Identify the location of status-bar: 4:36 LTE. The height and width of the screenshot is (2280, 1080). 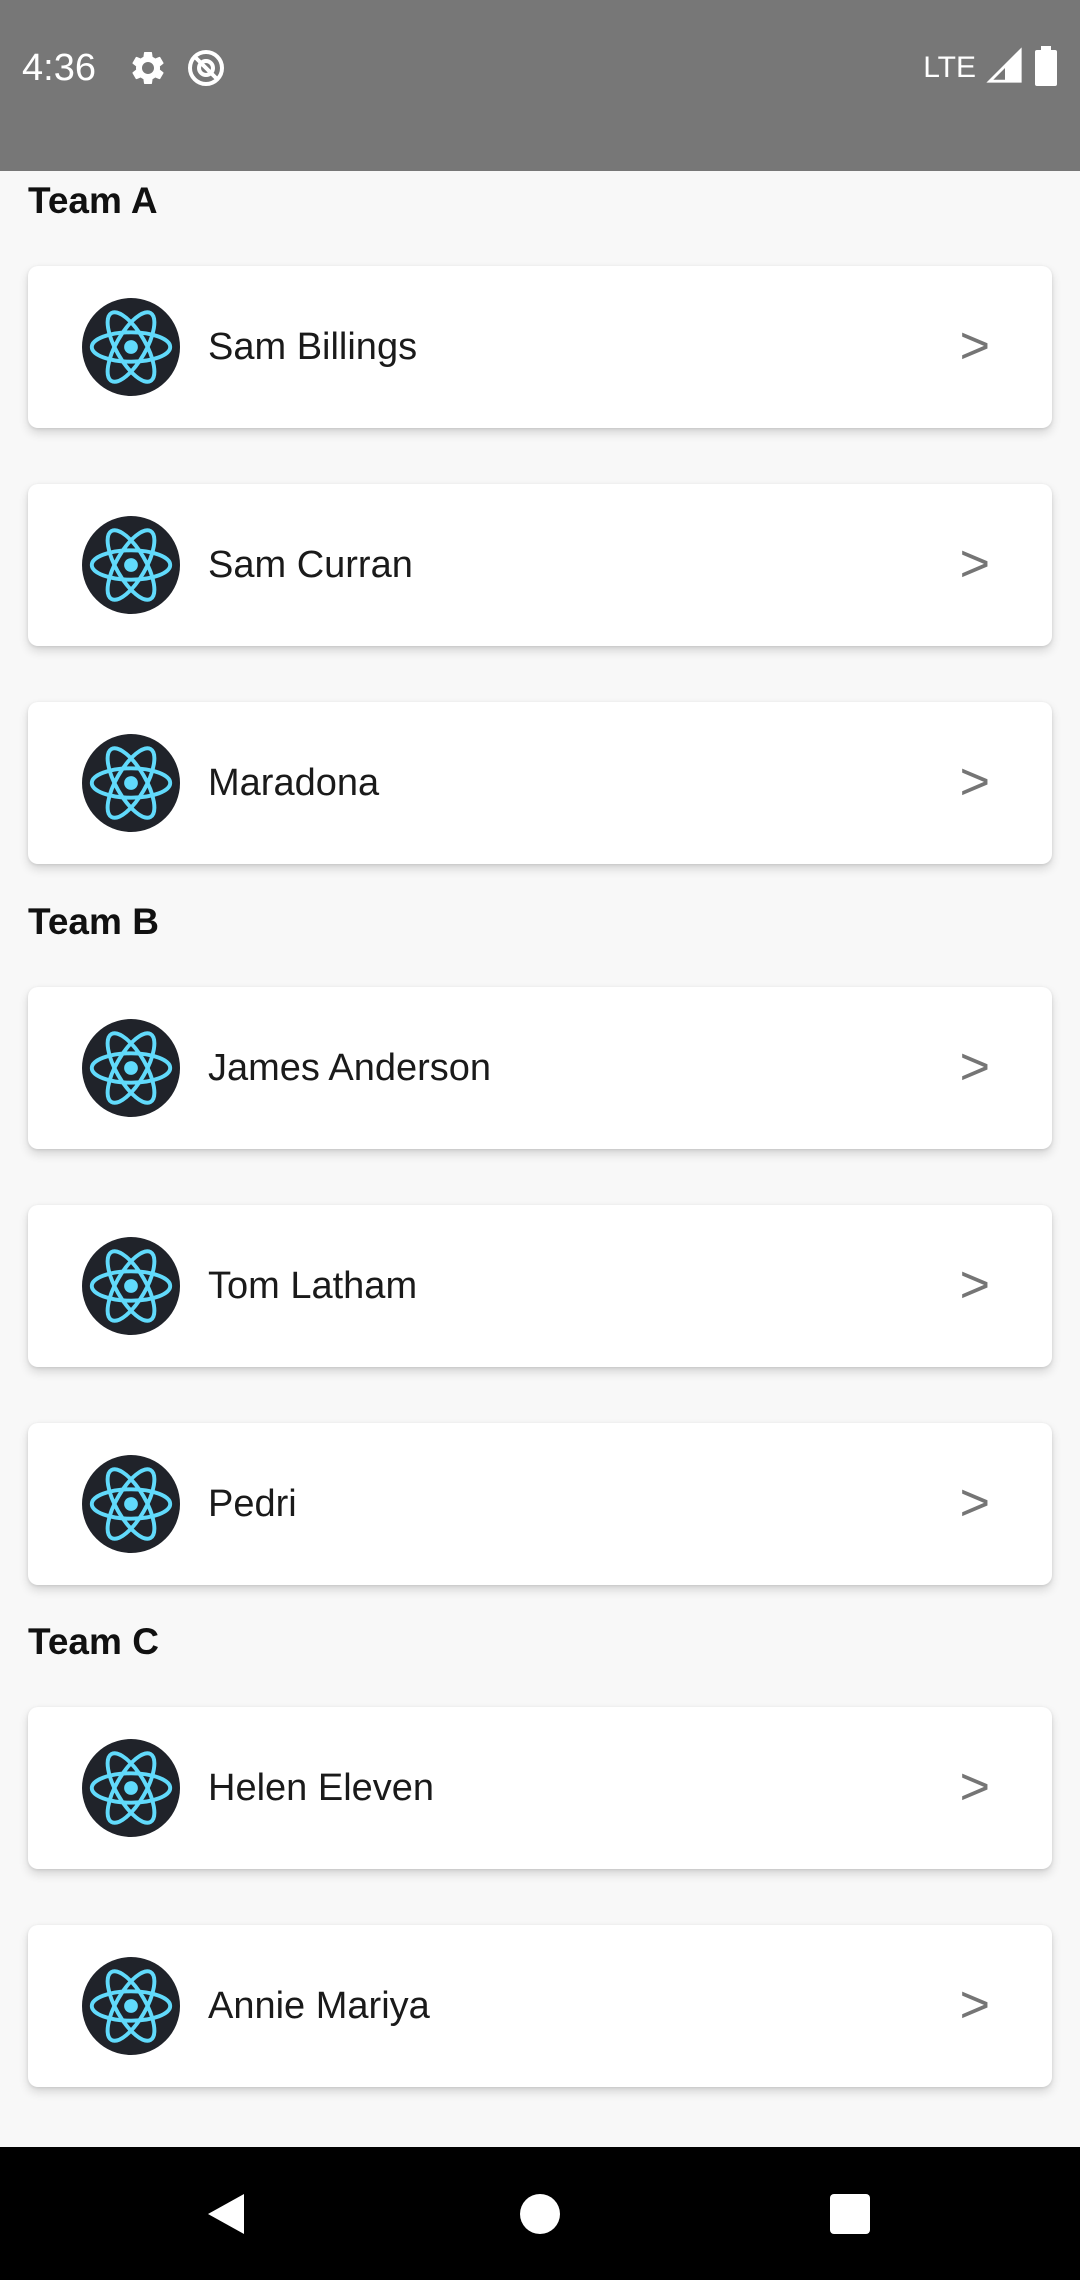
(540, 85).